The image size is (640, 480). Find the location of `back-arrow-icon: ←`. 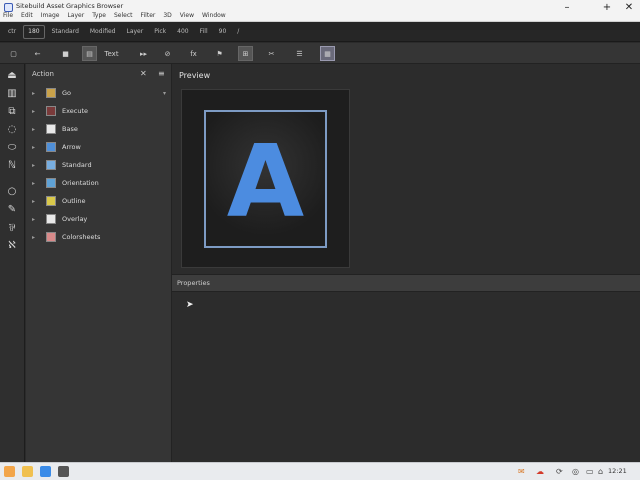

back-arrow-icon: ← is located at coordinates (37, 53).